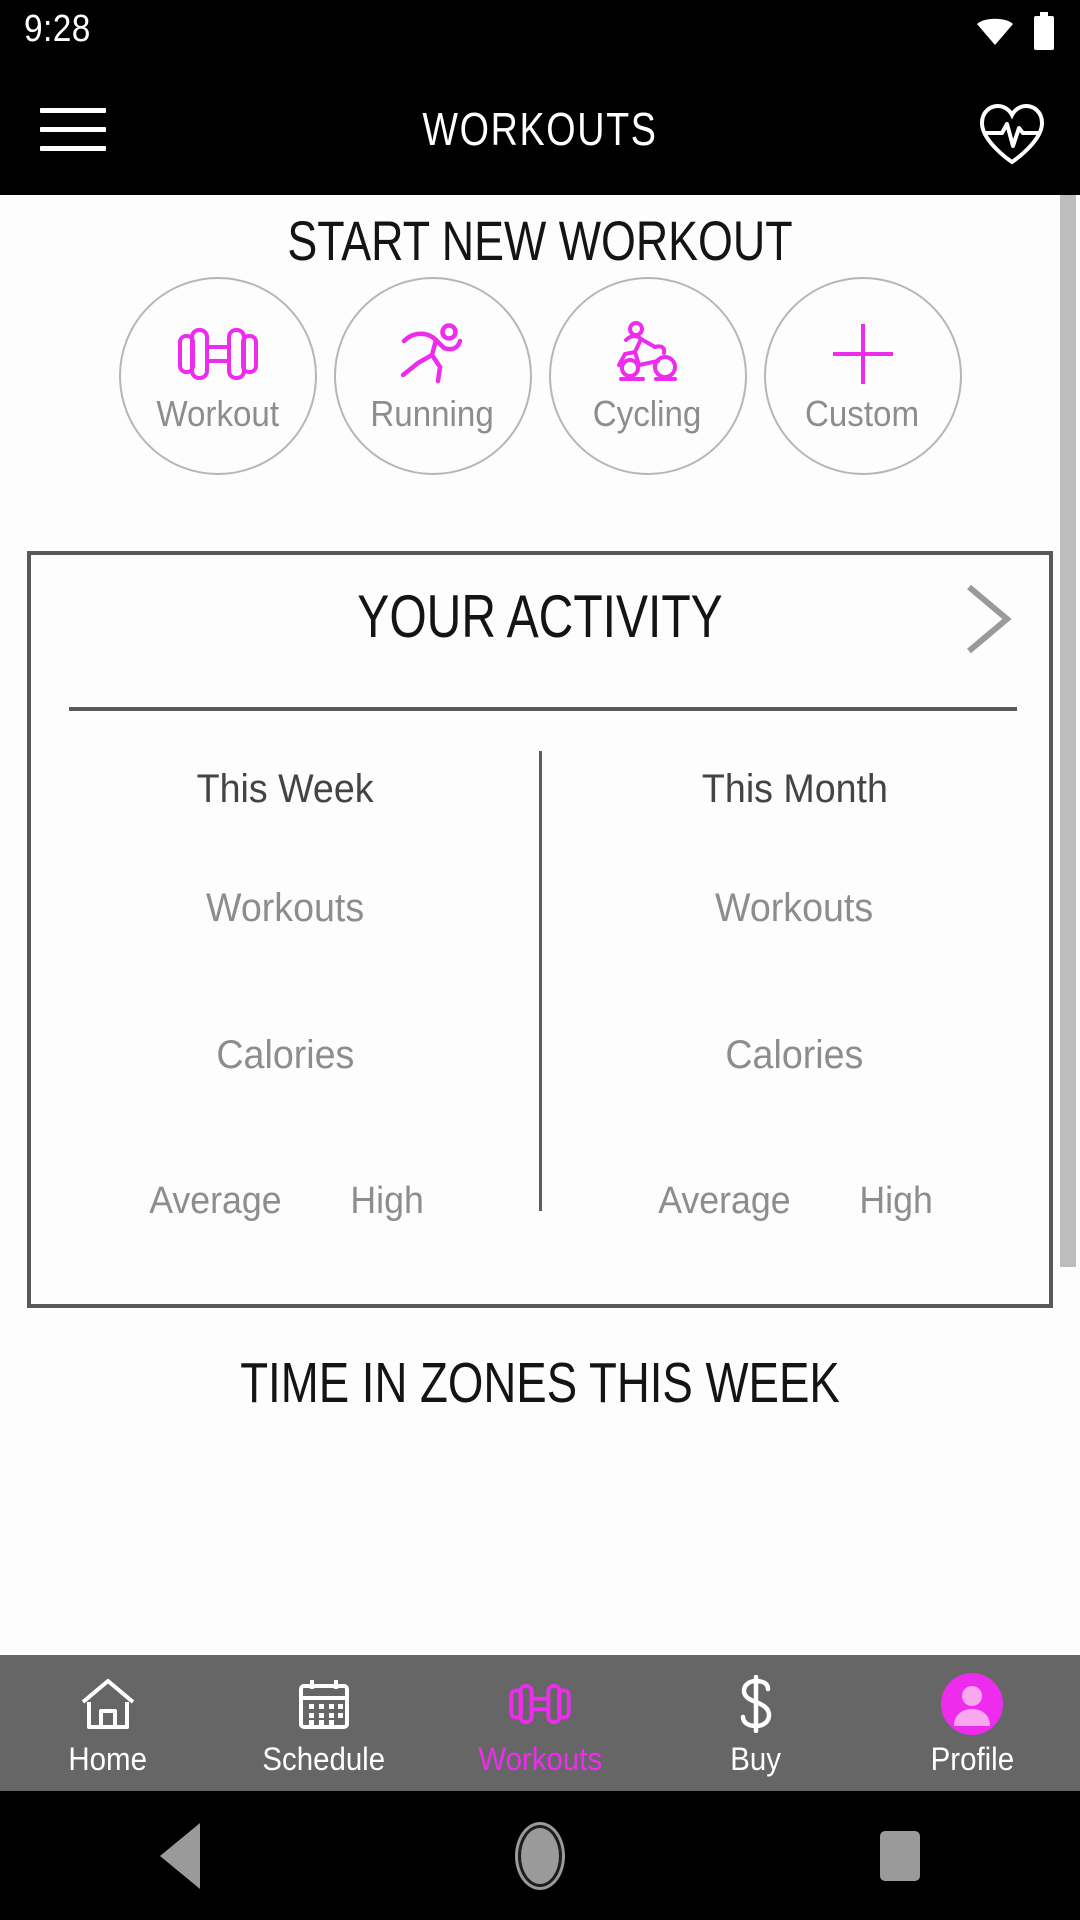 The width and height of the screenshot is (1080, 1920). Describe the element at coordinates (540, 1383) in the screenshot. I see `time-in-zones-title: TIME IN ZONES THIS WEEK` at that location.